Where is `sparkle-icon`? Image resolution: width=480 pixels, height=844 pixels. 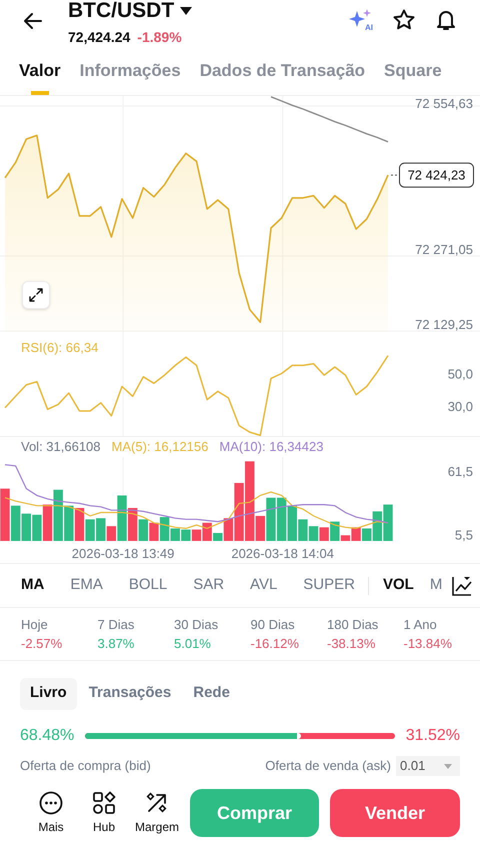
sparkle-icon is located at coordinates (360, 18).